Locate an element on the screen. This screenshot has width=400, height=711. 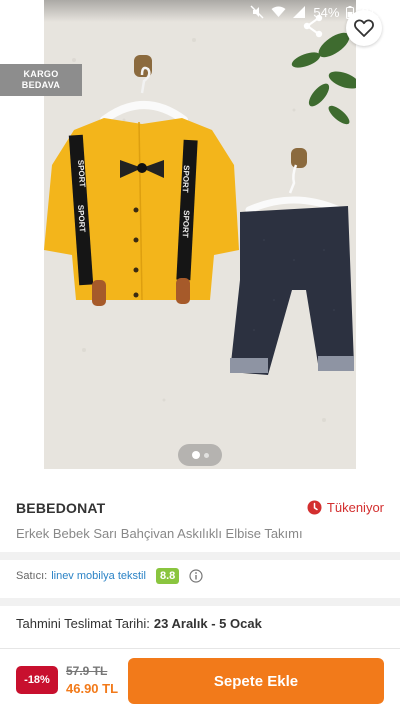
mute-icon is located at coordinates (257, 12).